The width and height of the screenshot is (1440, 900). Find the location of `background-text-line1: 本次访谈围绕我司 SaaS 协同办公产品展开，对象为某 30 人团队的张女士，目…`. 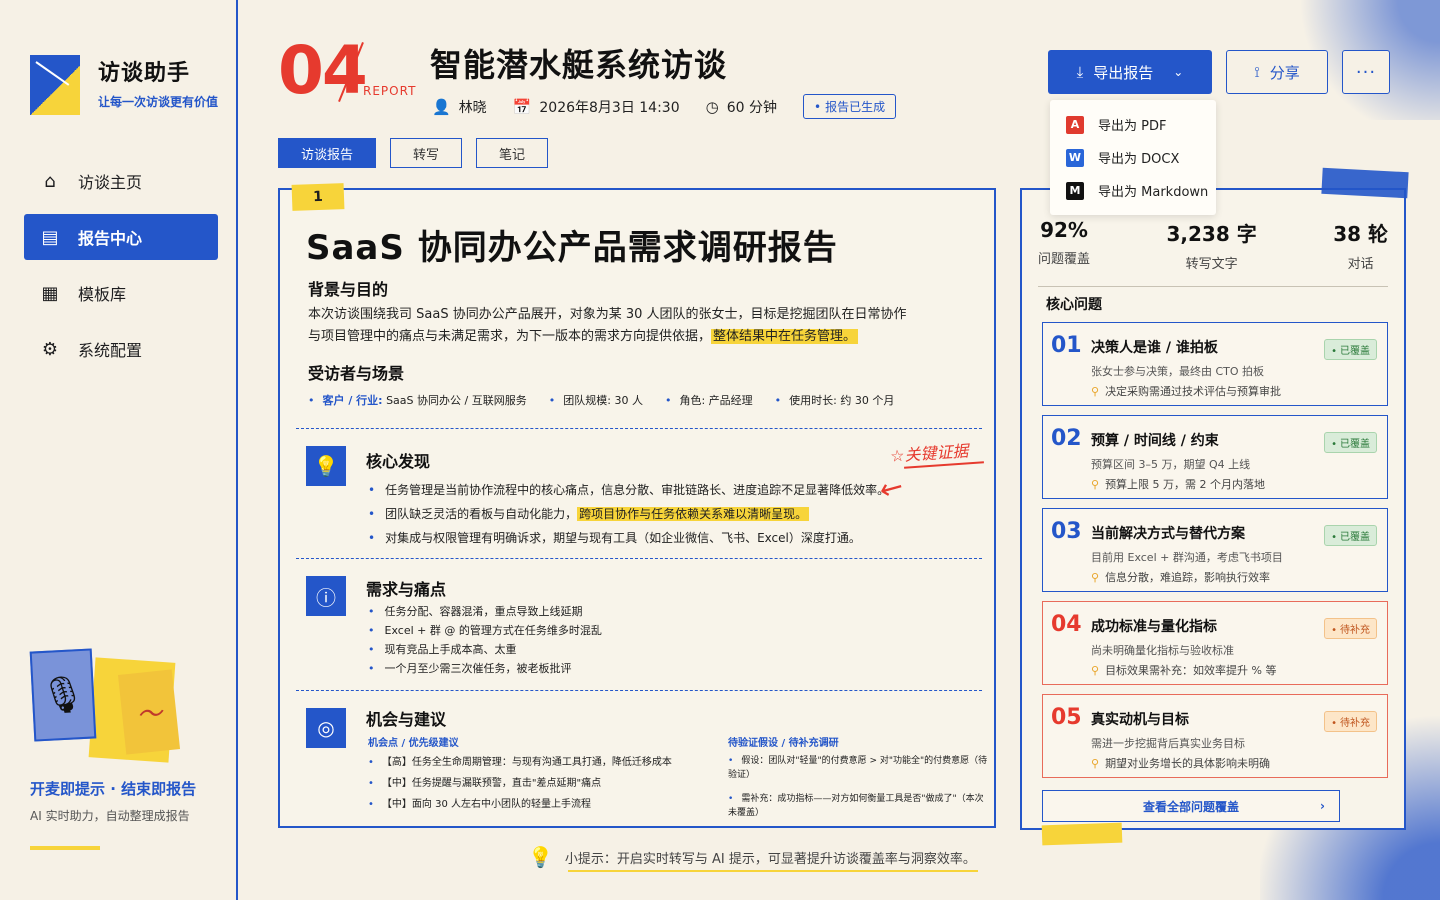

background-text-line1: 本次访谈围绕我司 SaaS 协同办公产品展开，对象为某 30 人团队的张女士，目… is located at coordinates (607, 314).